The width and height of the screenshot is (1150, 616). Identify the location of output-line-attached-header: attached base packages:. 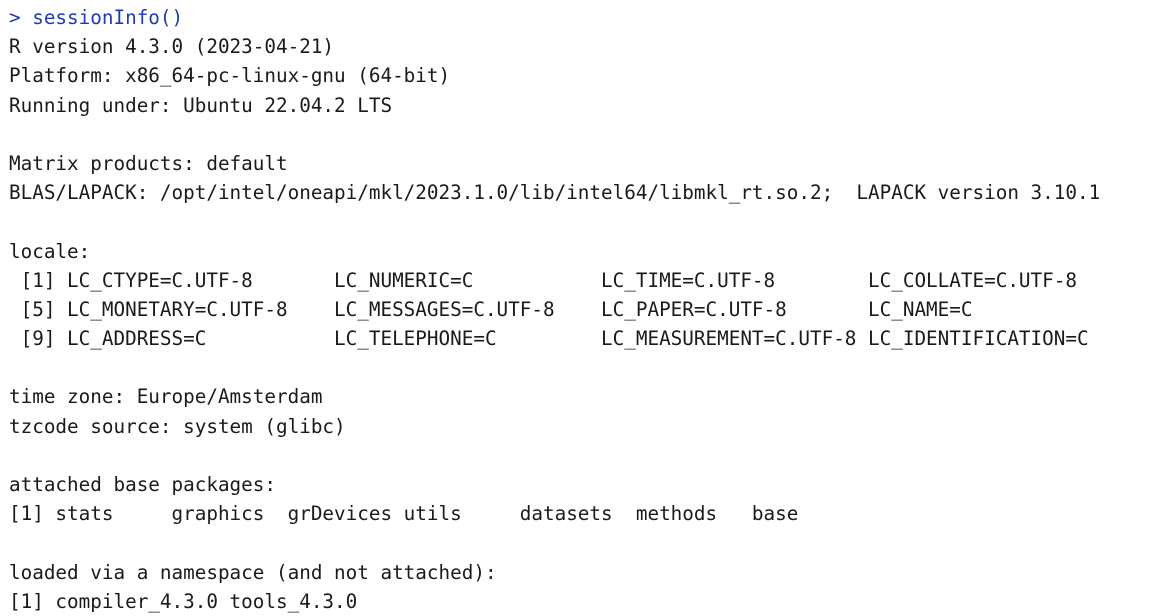
(142, 484).